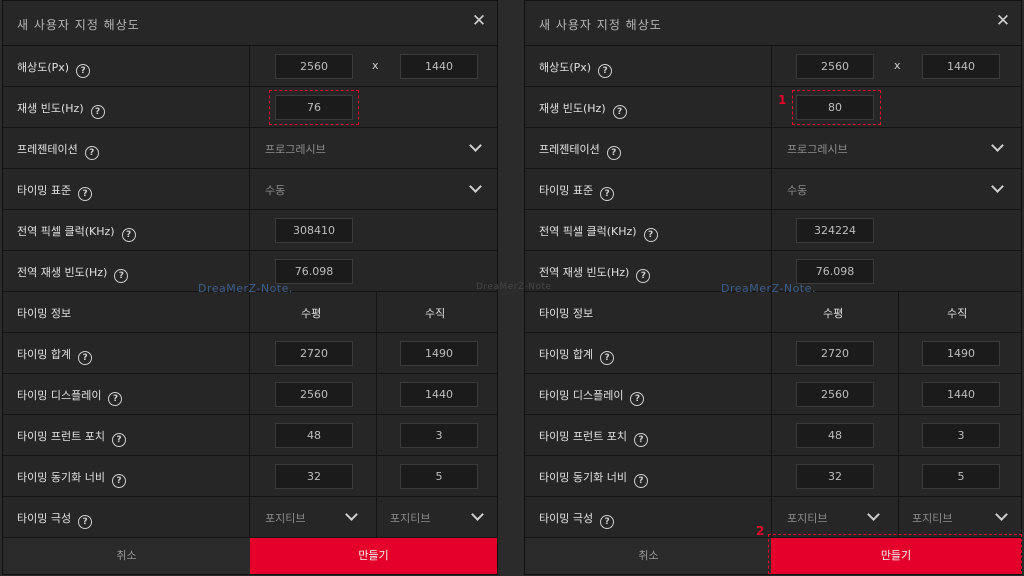  I want to click on timing-info-label: 타이밍 정보, so click(566, 313).